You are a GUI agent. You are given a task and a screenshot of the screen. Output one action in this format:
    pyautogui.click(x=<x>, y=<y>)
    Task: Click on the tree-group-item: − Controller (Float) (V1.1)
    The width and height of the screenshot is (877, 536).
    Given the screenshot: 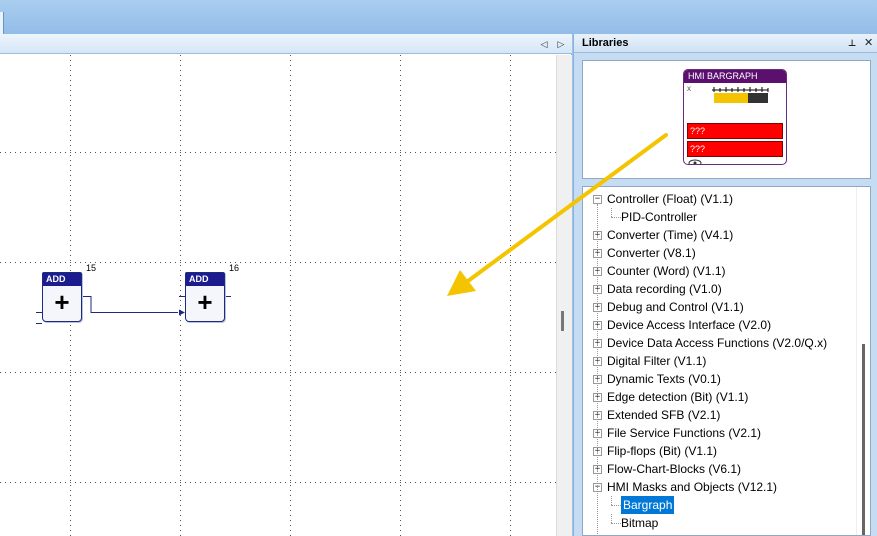 What is the action you would take?
    pyautogui.click(x=718, y=199)
    